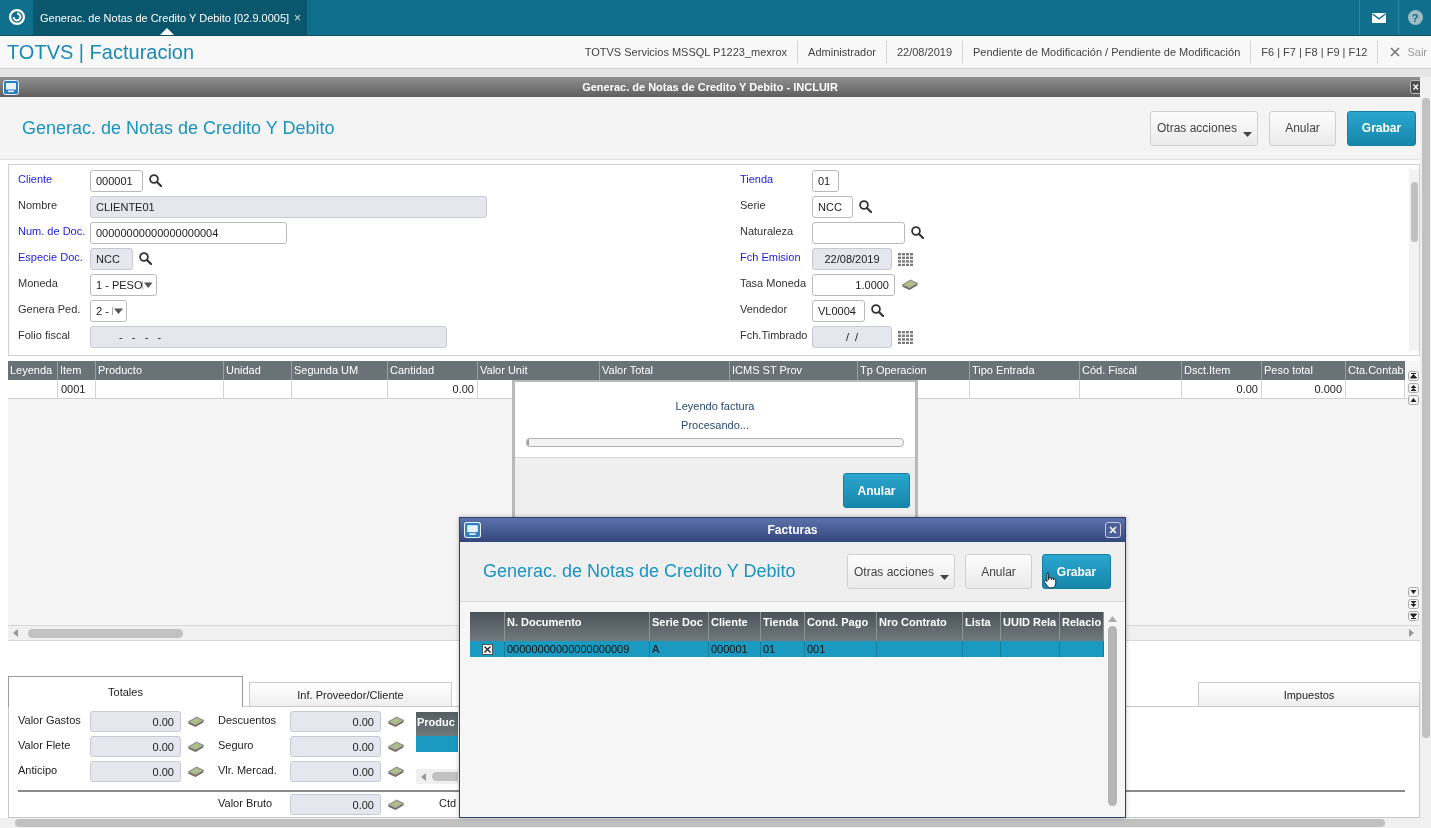  Describe the element at coordinates (51, 256) in the screenshot. I see `field-label: Especie Doc.` at that location.